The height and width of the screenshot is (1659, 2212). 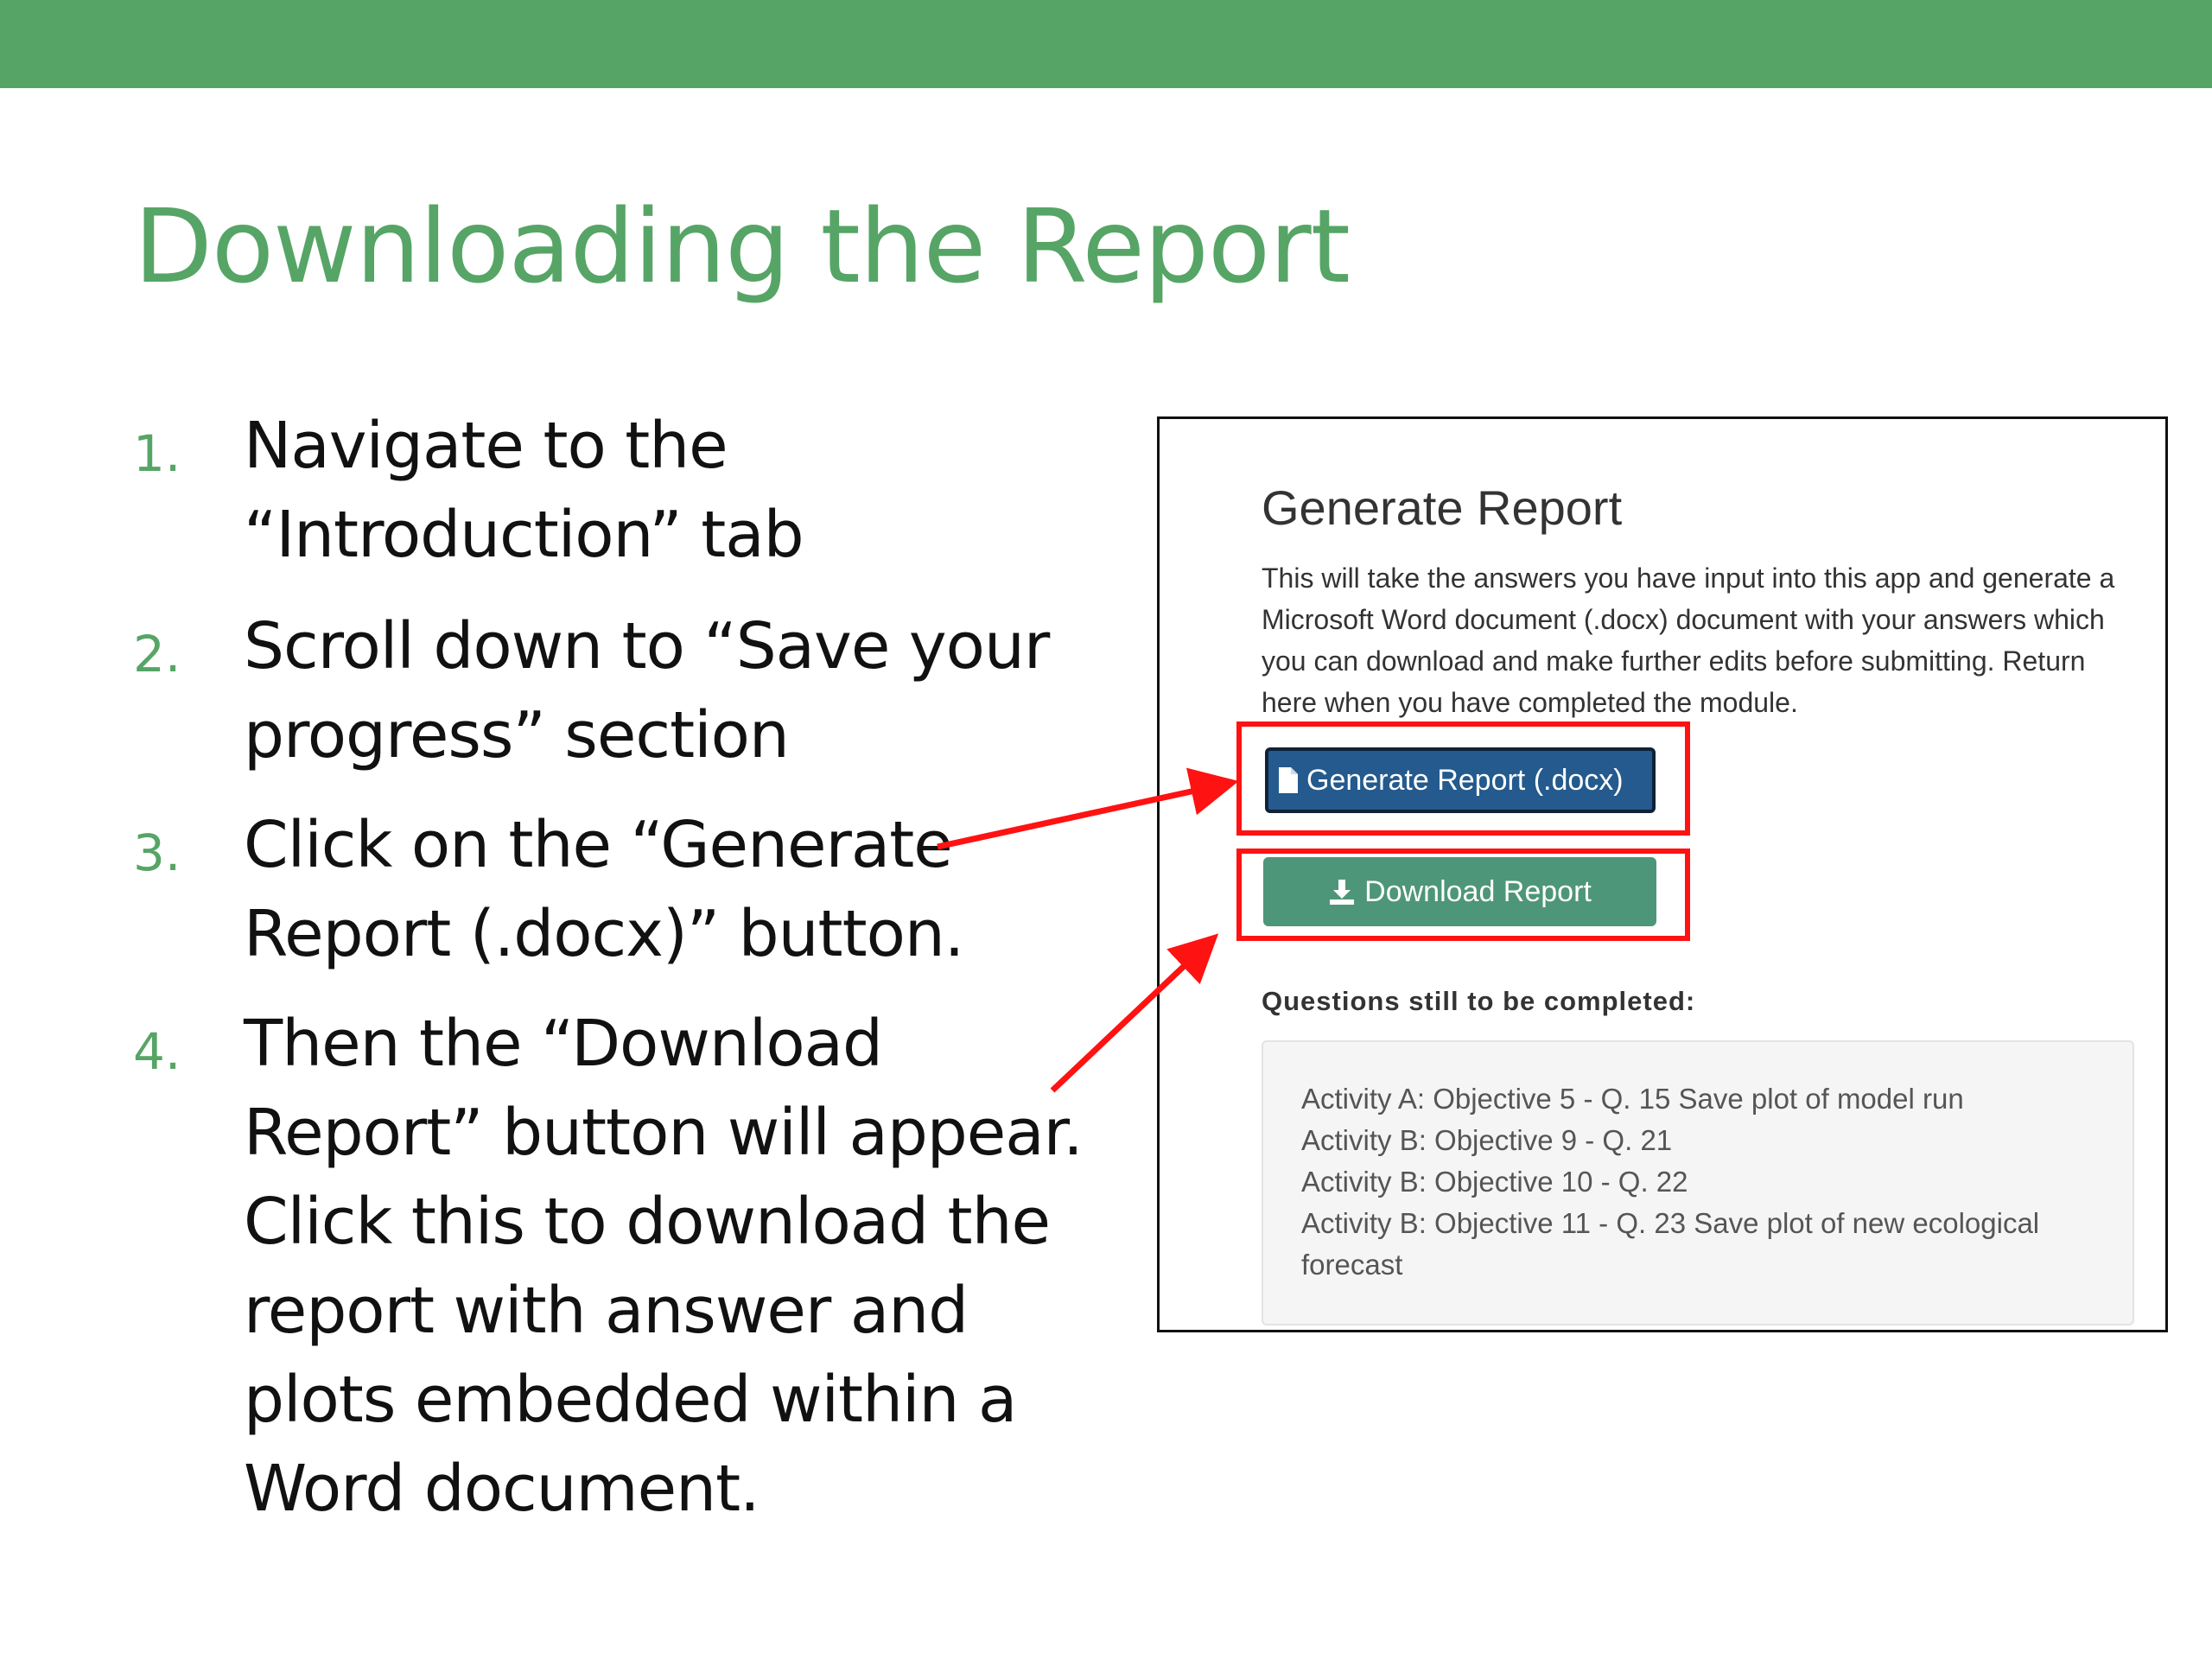 What do you see at coordinates (1134, 1013) in the screenshot?
I see `arrow-to-download-button` at bounding box center [1134, 1013].